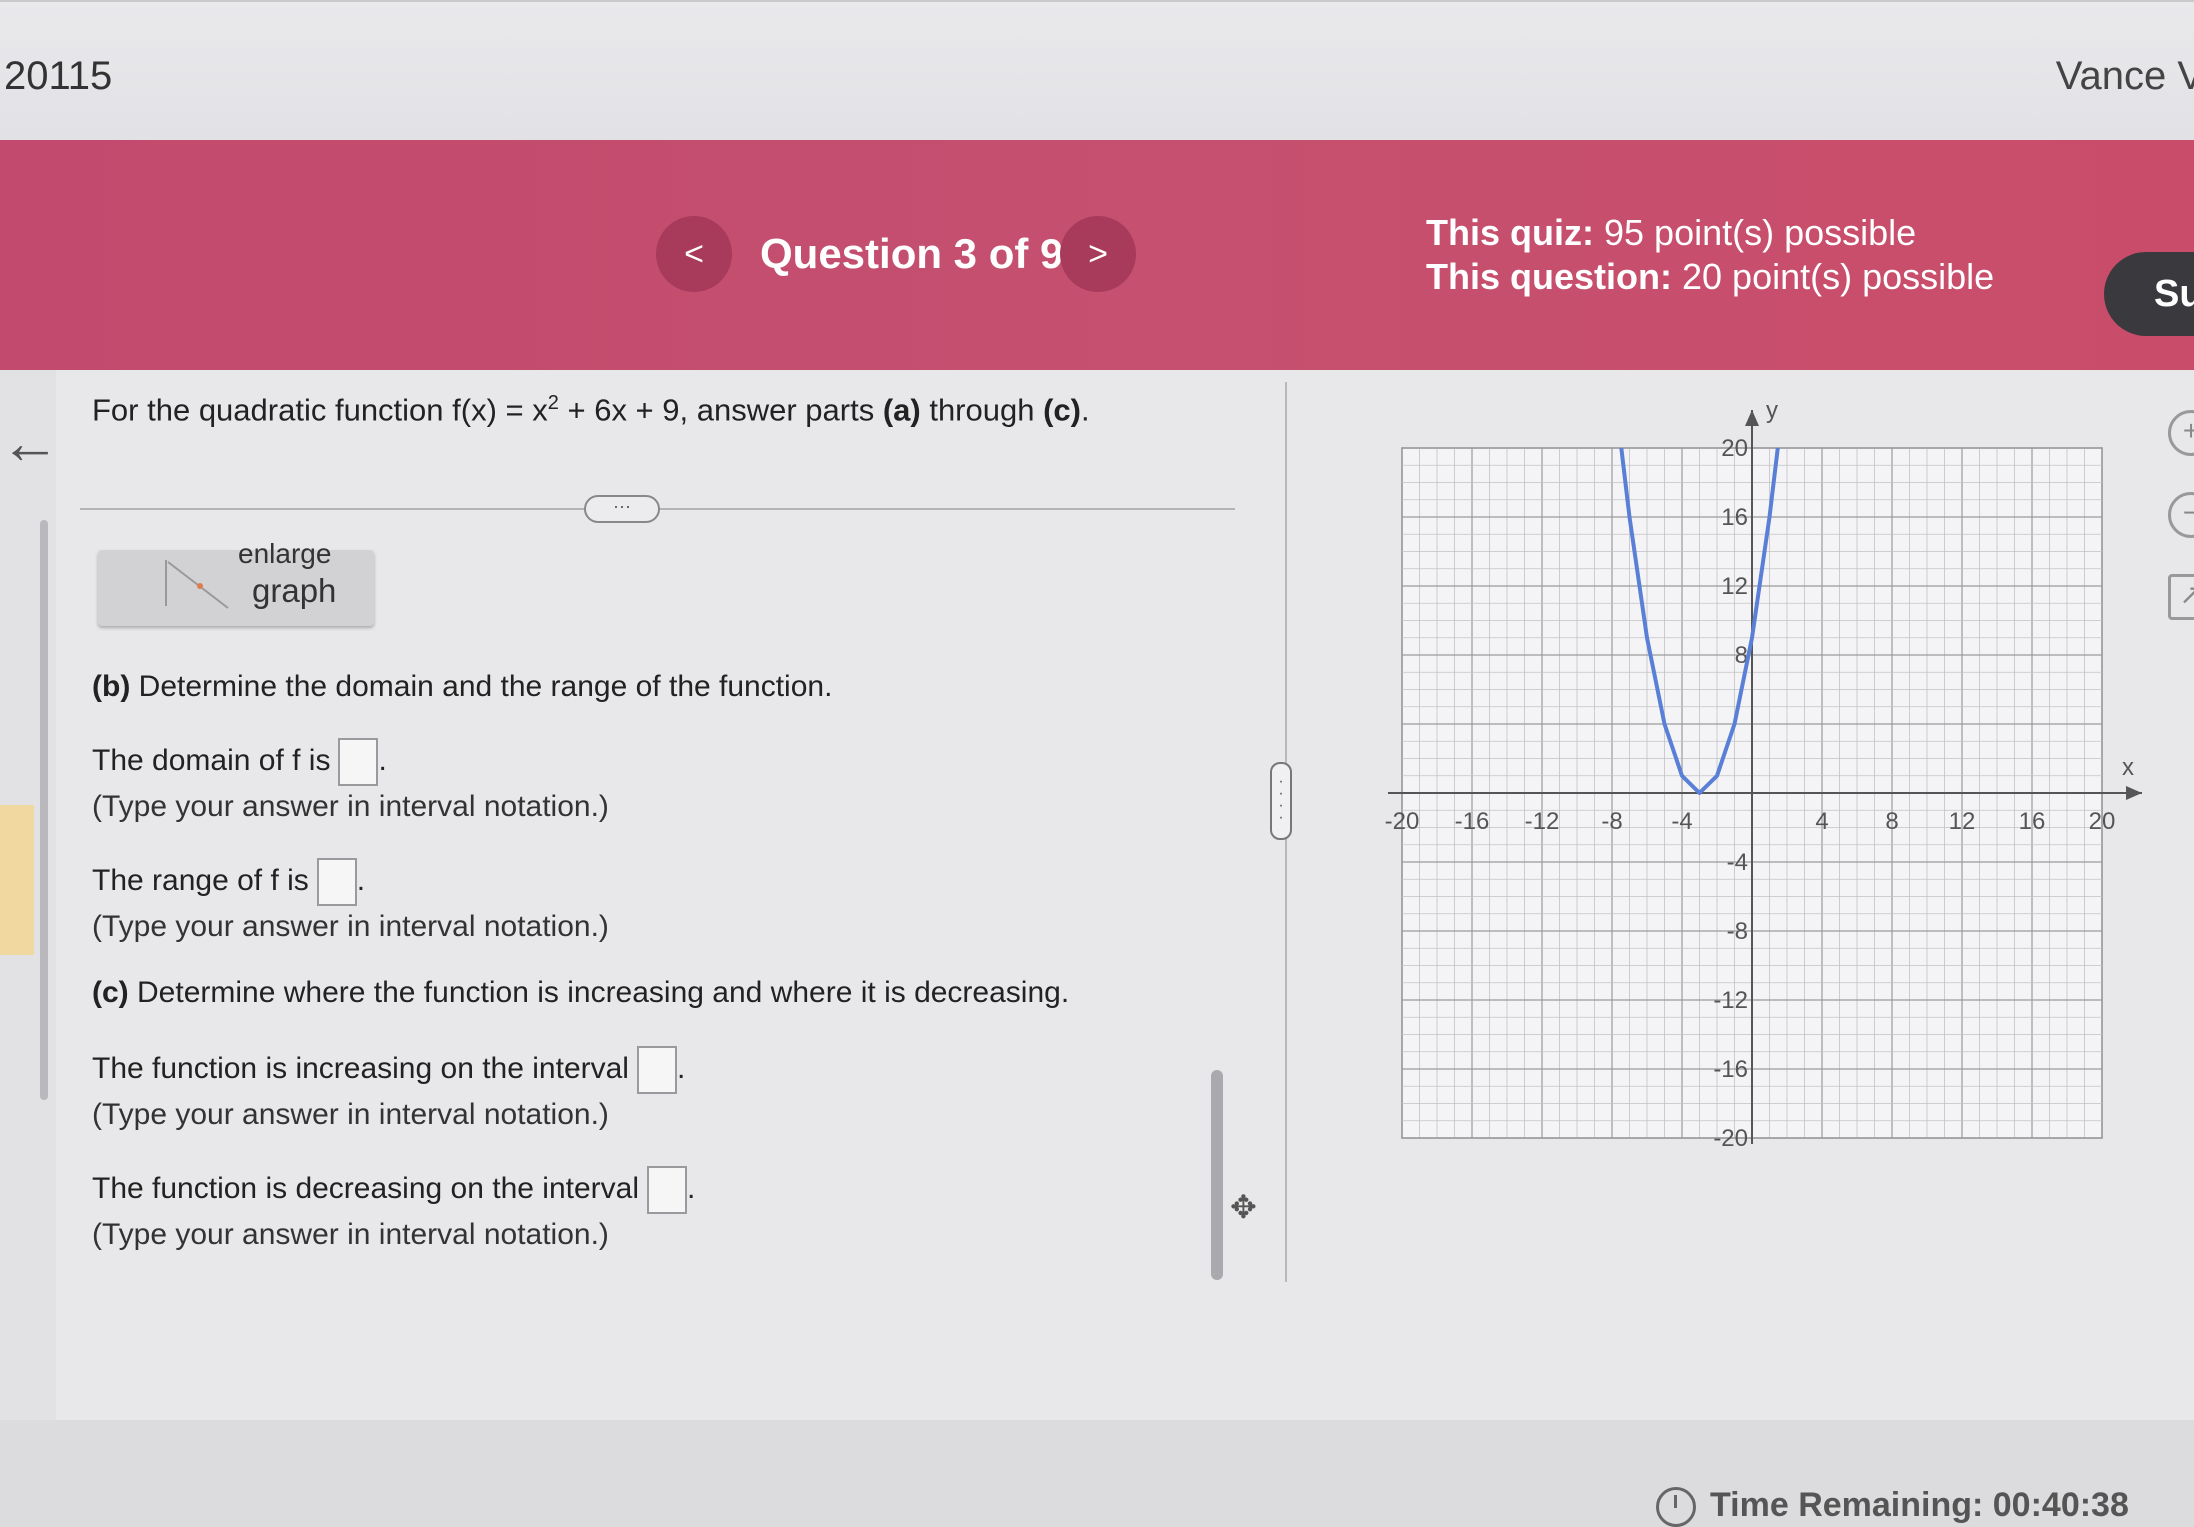  I want to click on x-tick-label: -8, so click(1611, 821).